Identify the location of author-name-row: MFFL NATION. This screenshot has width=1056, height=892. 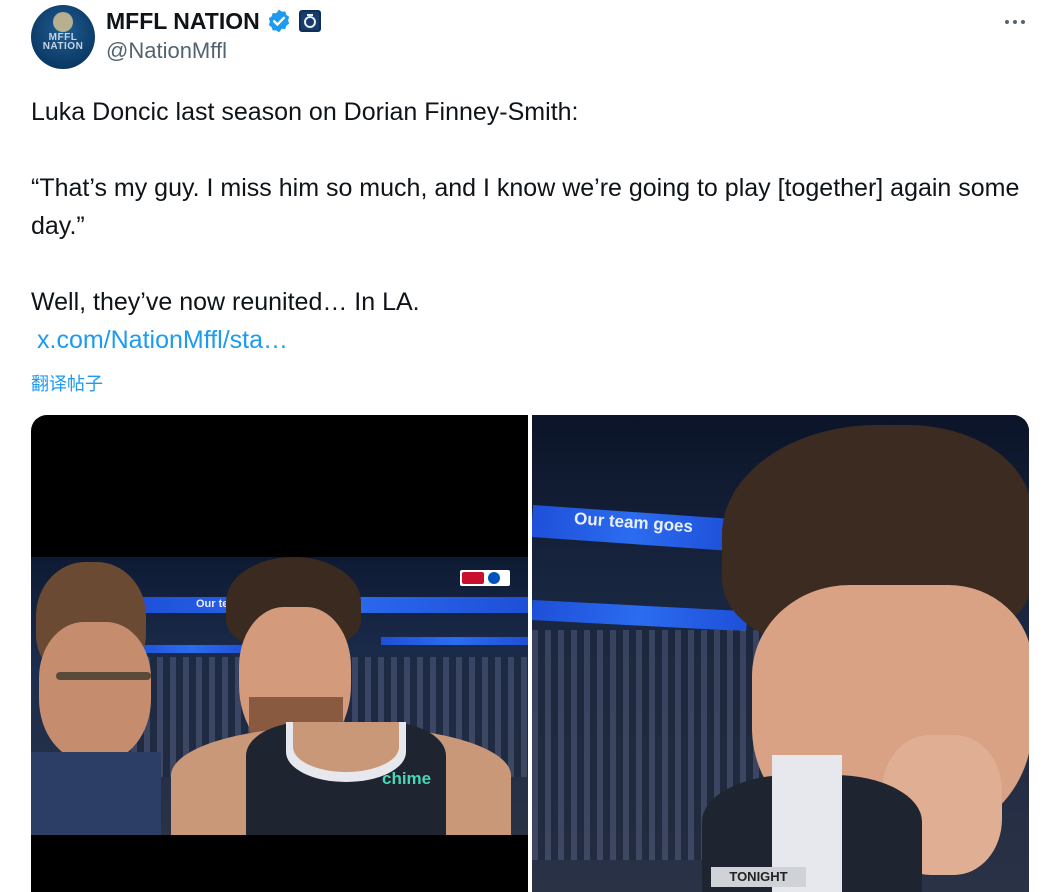
(214, 21).